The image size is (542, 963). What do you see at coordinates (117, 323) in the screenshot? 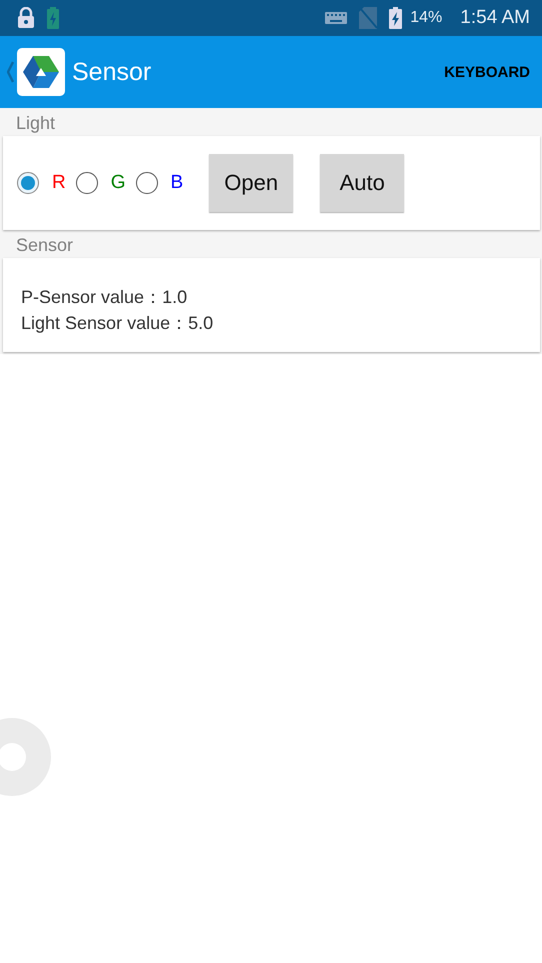
I see `sensor-reading: Light Sensor value：5.0` at bounding box center [117, 323].